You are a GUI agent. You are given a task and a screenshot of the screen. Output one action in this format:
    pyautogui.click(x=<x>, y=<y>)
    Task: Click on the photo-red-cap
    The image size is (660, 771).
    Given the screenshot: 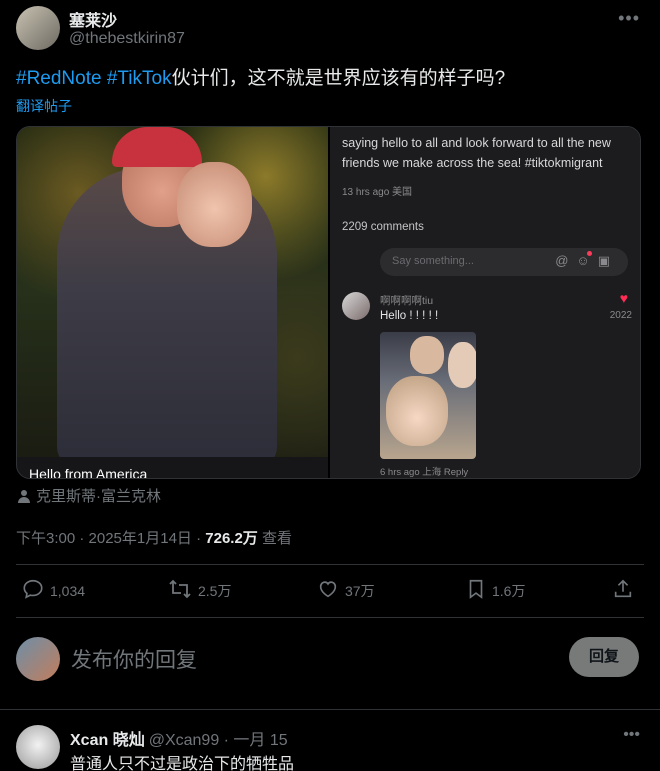 What is the action you would take?
    pyautogui.click(x=157, y=147)
    